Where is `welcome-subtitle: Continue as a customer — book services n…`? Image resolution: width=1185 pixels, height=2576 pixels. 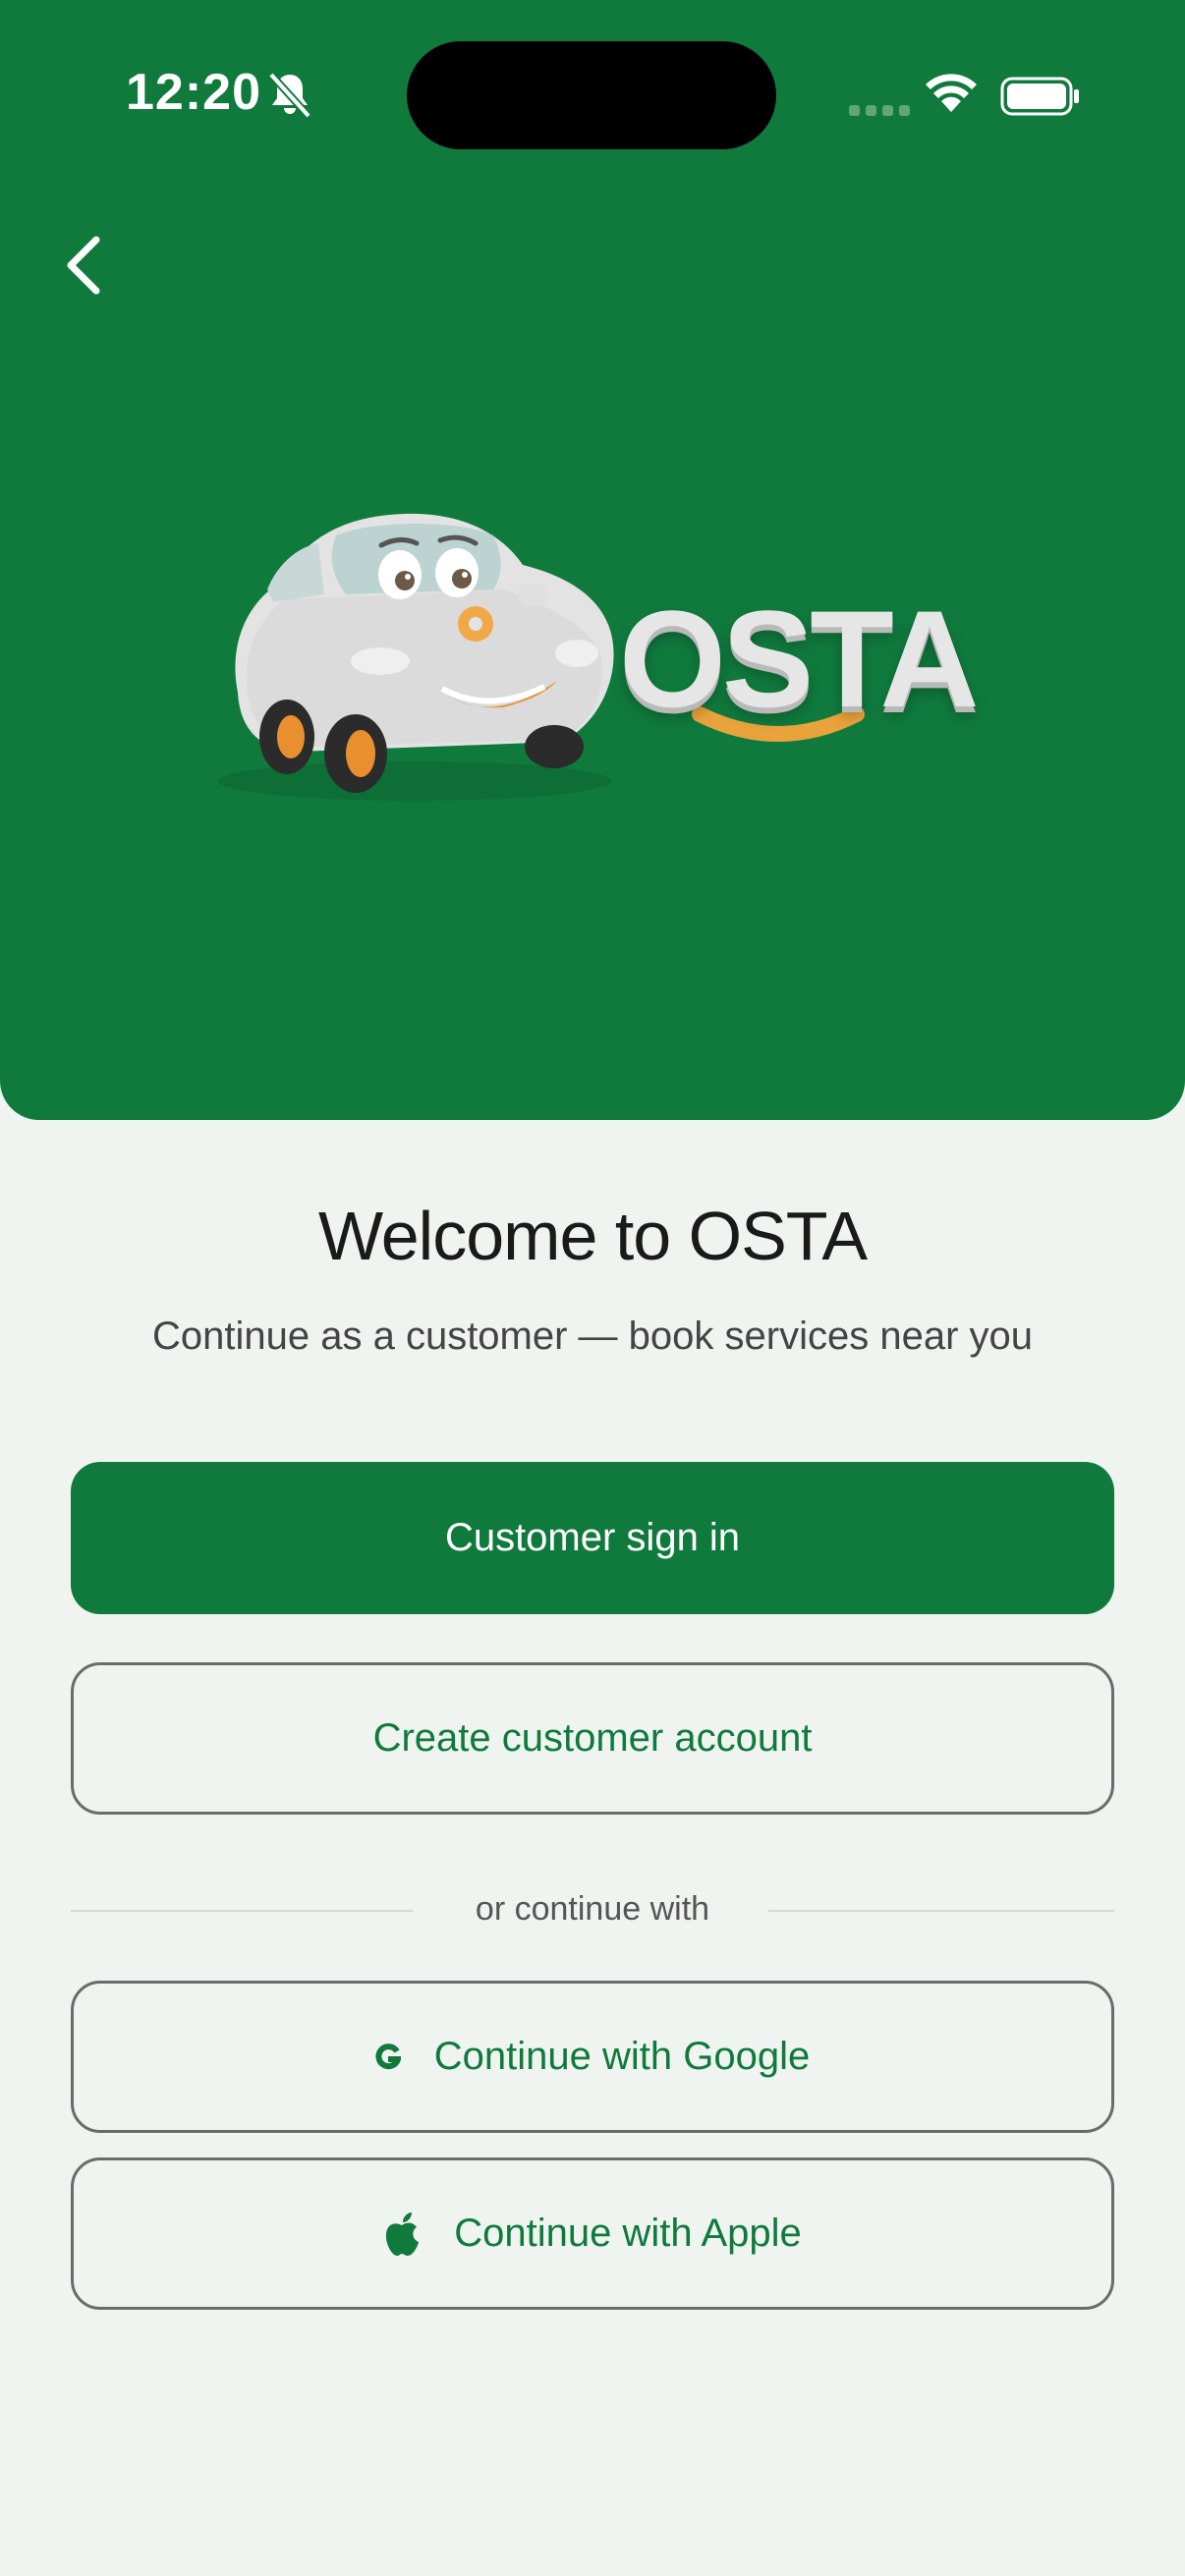
welcome-subtitle: Continue as a customer — book services n… is located at coordinates (592, 1336).